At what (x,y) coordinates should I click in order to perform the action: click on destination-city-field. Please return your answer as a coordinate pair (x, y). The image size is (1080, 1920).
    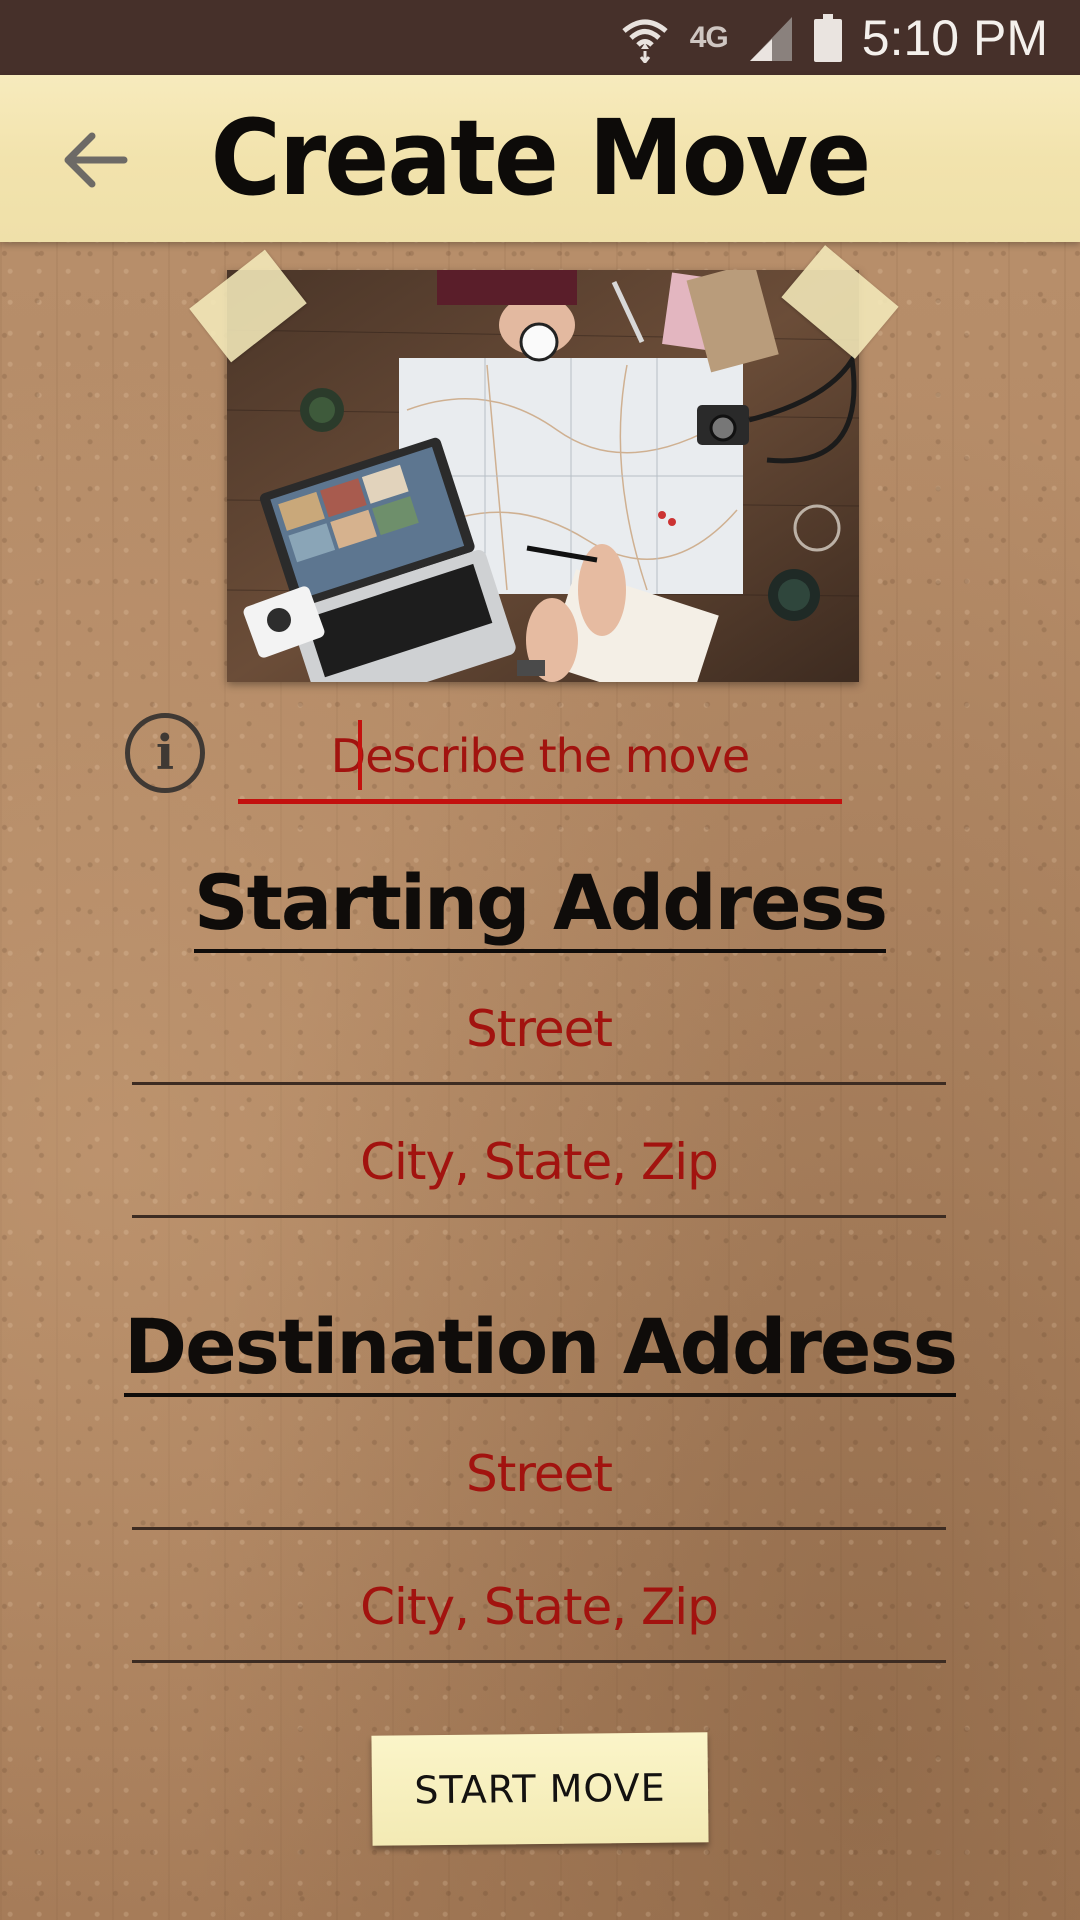
    Looking at the image, I should click on (539, 1608).